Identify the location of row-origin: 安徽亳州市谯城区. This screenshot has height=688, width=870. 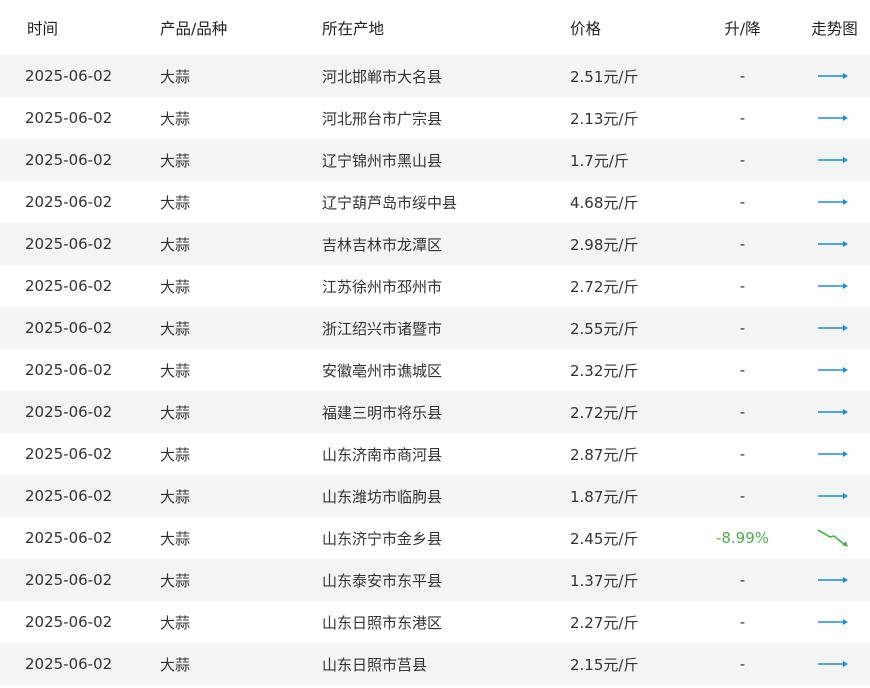
(382, 370).